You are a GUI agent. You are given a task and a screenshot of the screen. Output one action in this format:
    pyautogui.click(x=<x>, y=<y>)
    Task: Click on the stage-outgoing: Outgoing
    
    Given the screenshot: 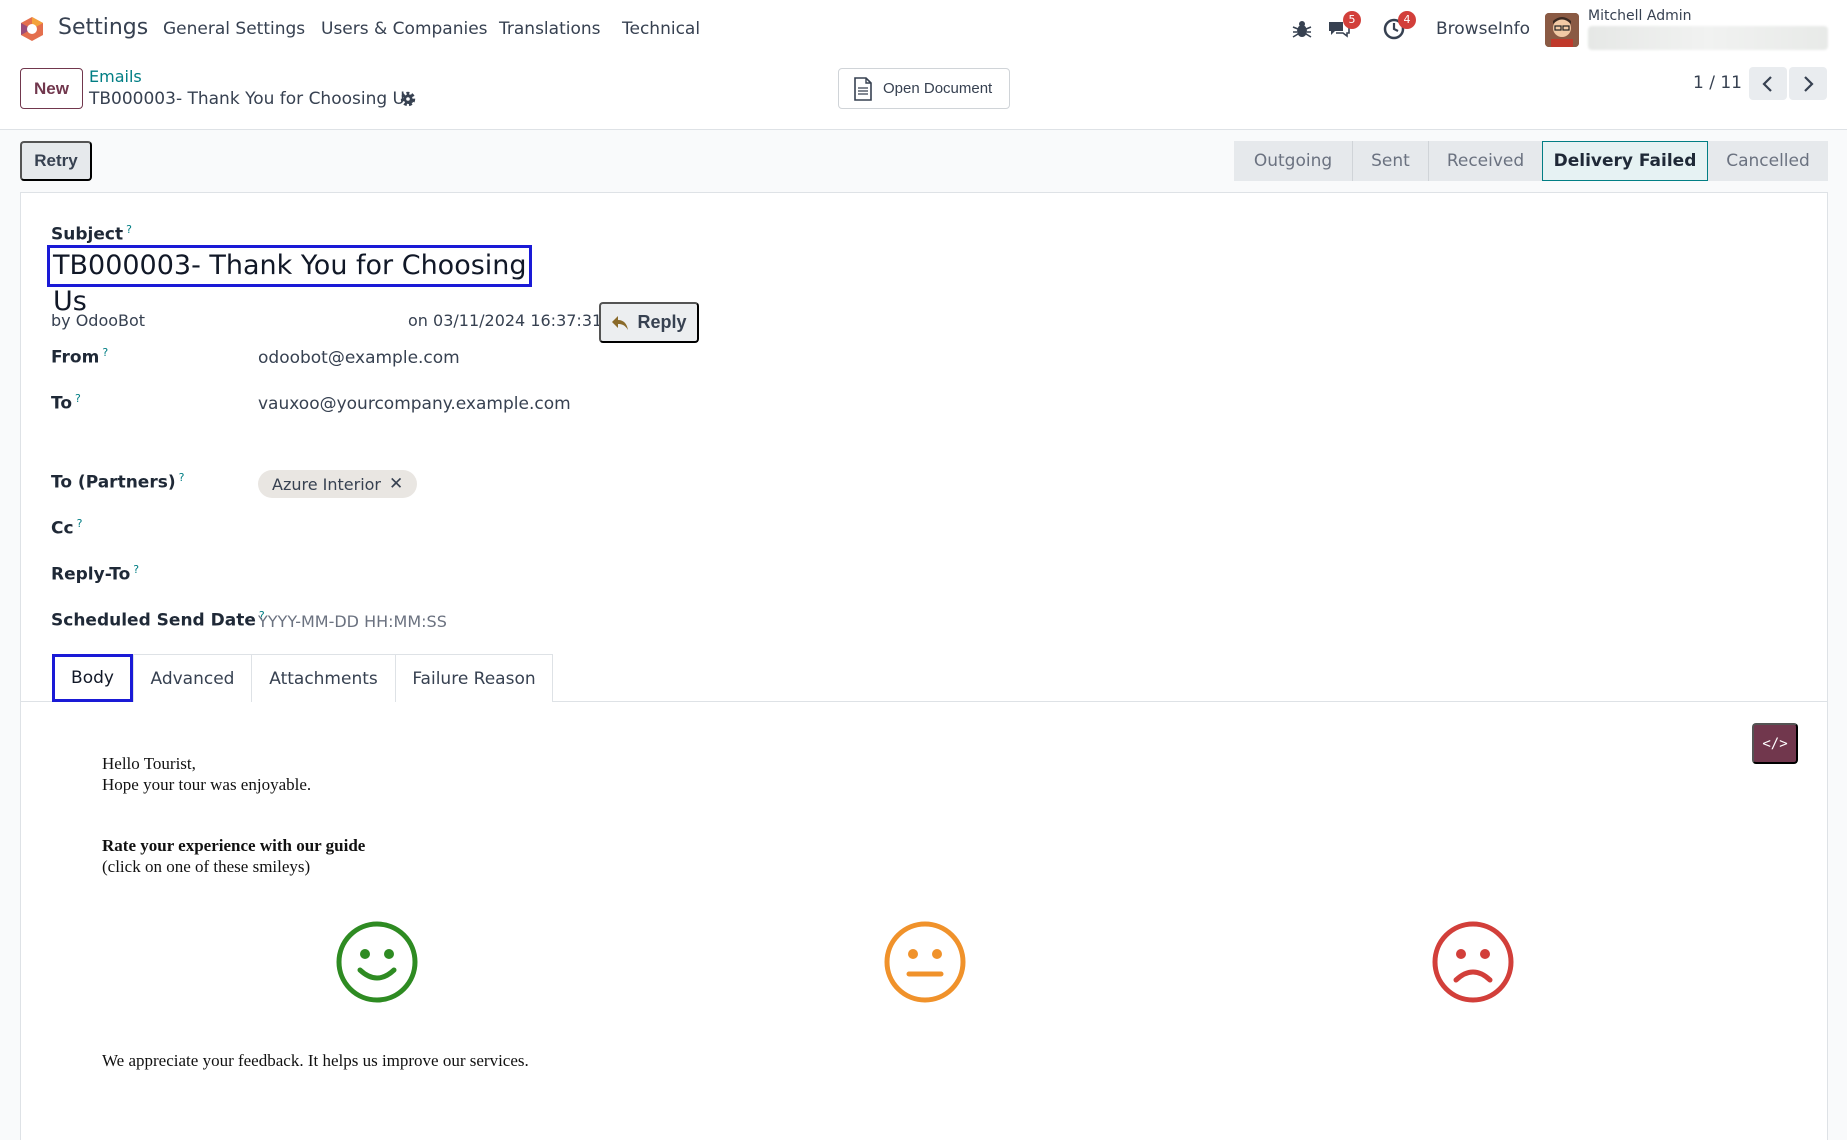 What is the action you would take?
    pyautogui.click(x=1293, y=161)
    